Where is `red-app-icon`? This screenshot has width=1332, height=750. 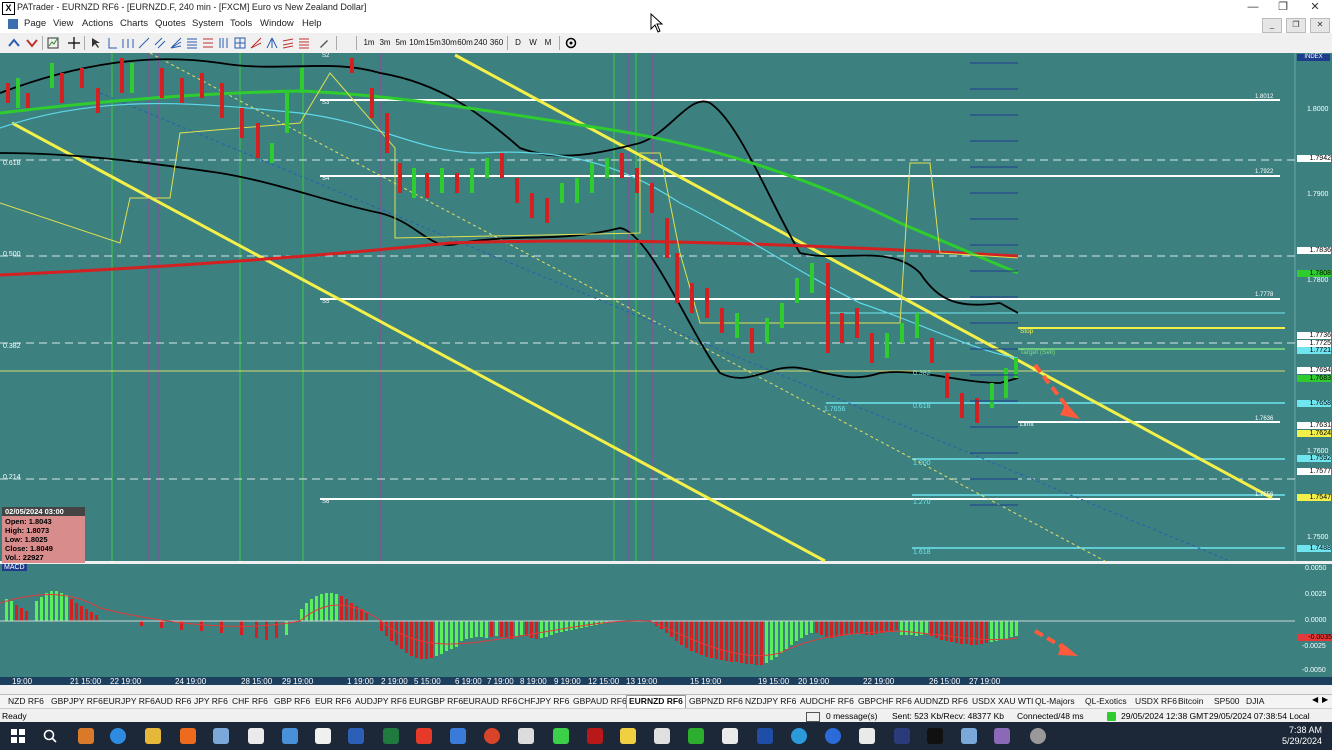 red-app-icon is located at coordinates (595, 736).